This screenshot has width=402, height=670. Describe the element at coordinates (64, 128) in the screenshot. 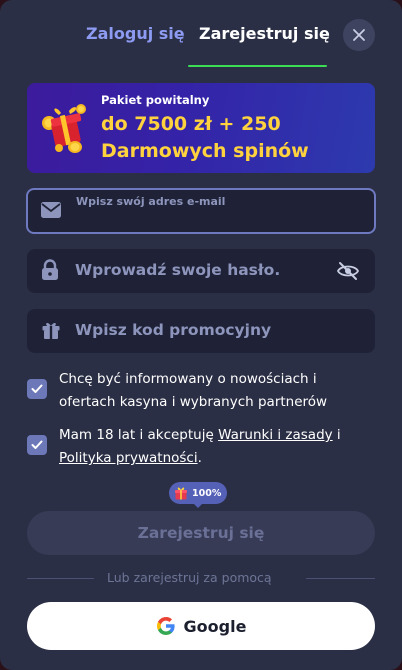

I see `gift-with-coins-icon` at that location.